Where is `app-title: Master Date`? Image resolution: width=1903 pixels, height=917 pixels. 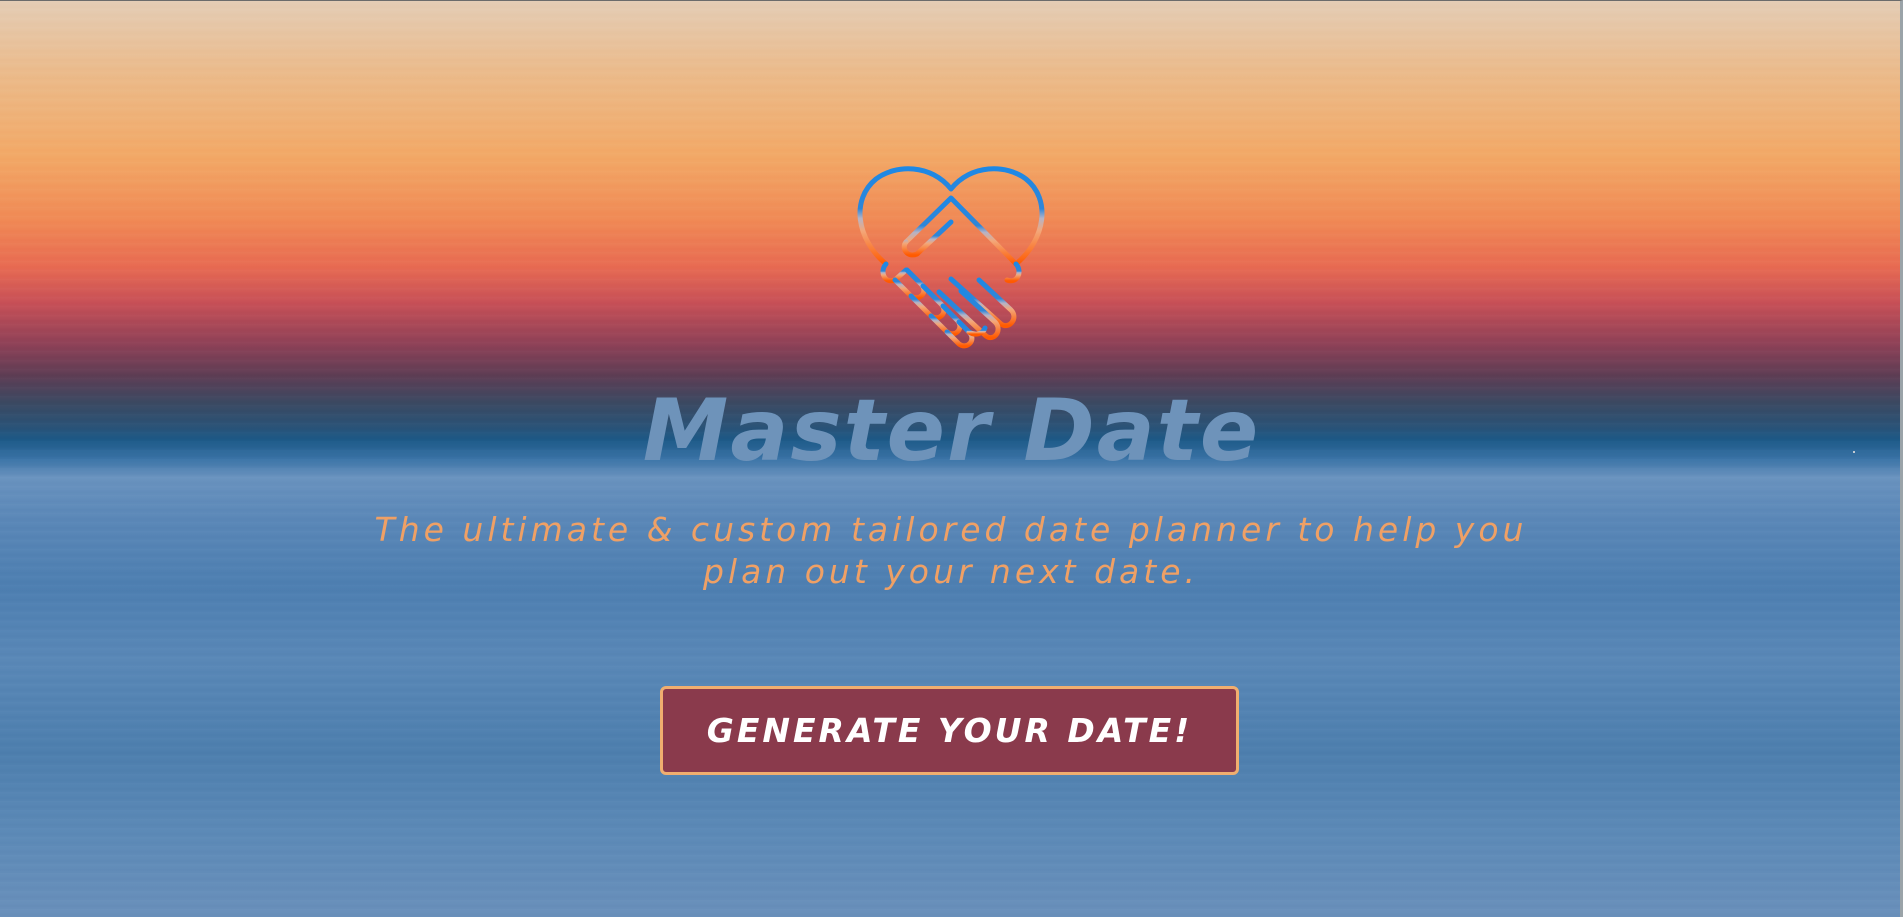
app-title: Master Date is located at coordinates (951, 431).